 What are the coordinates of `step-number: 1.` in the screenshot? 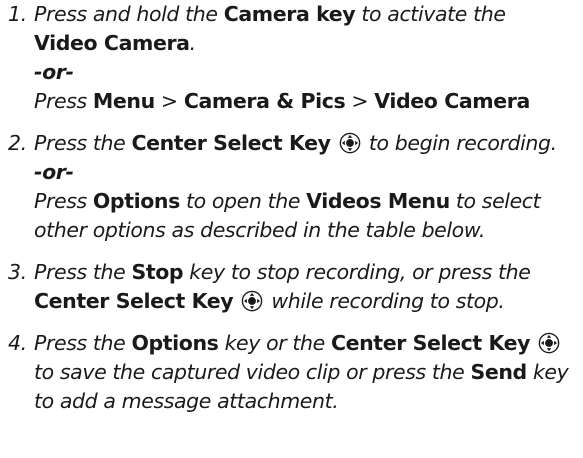 It's located at (17, 14).